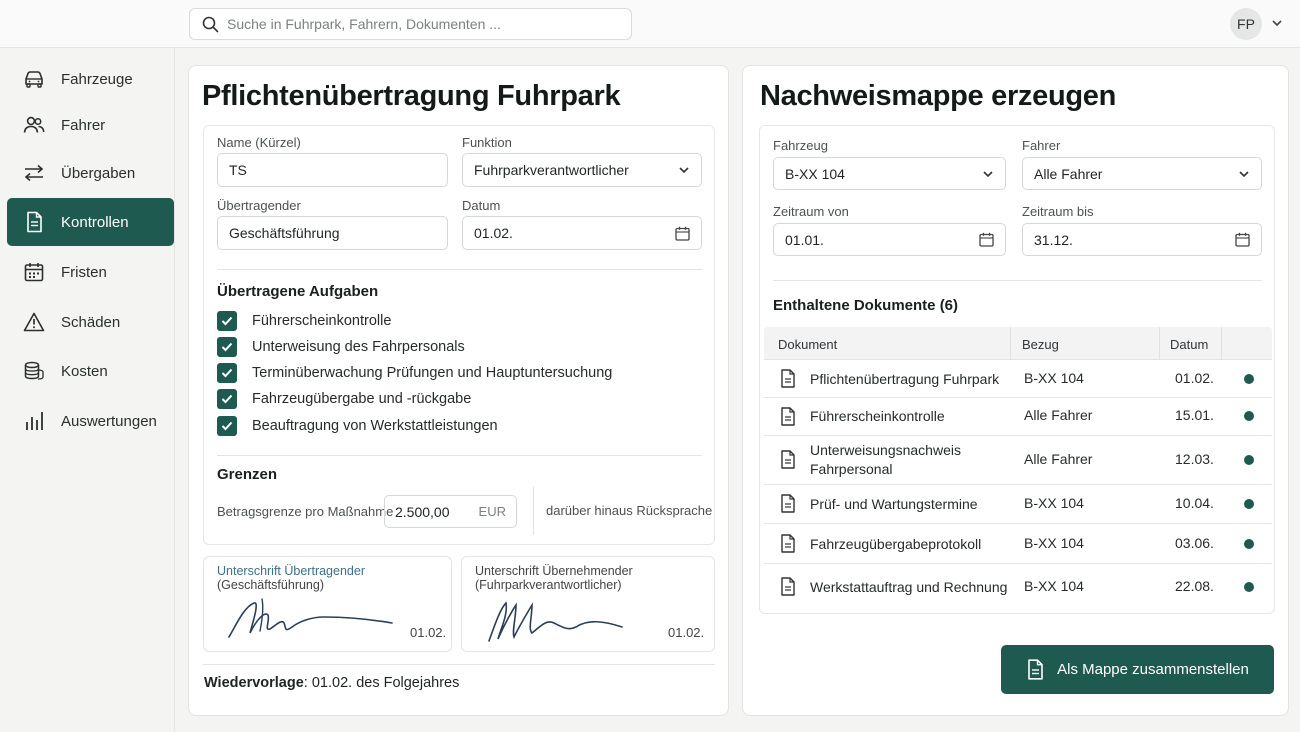 Image resolution: width=1300 pixels, height=732 pixels. I want to click on fahrzeug-label: Fahrzeug, so click(800, 145).